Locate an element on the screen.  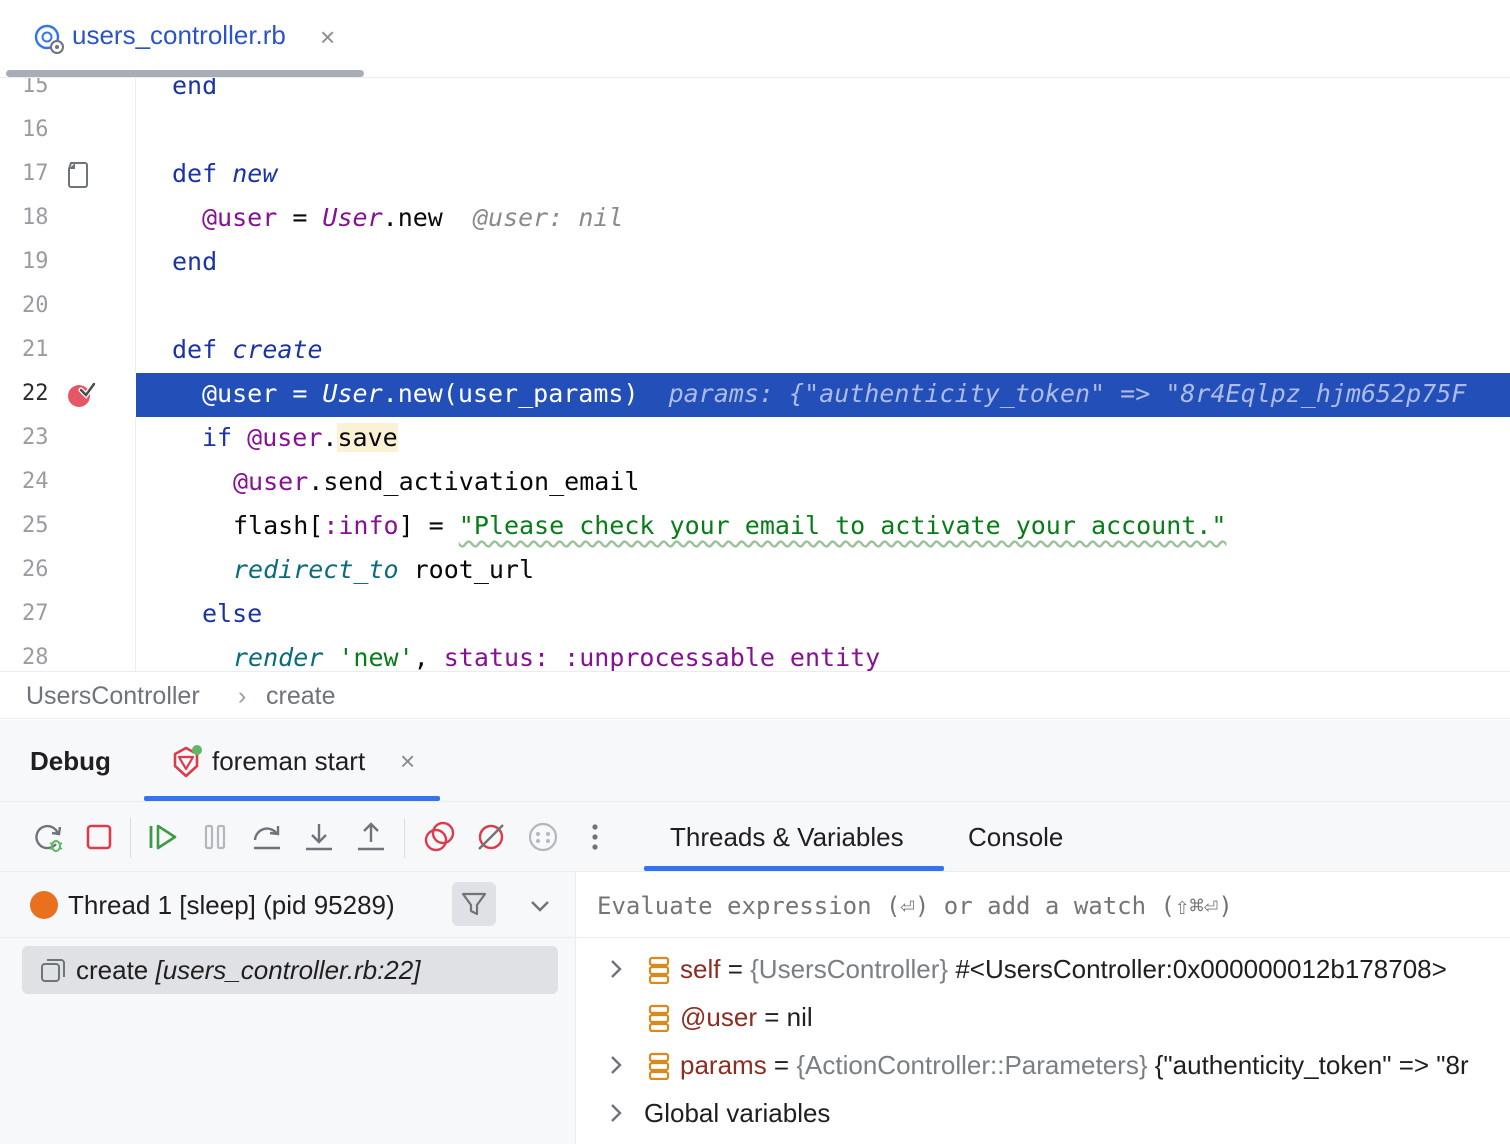
editor-tab-label: users_controller.rb is located at coordinates (179, 35).